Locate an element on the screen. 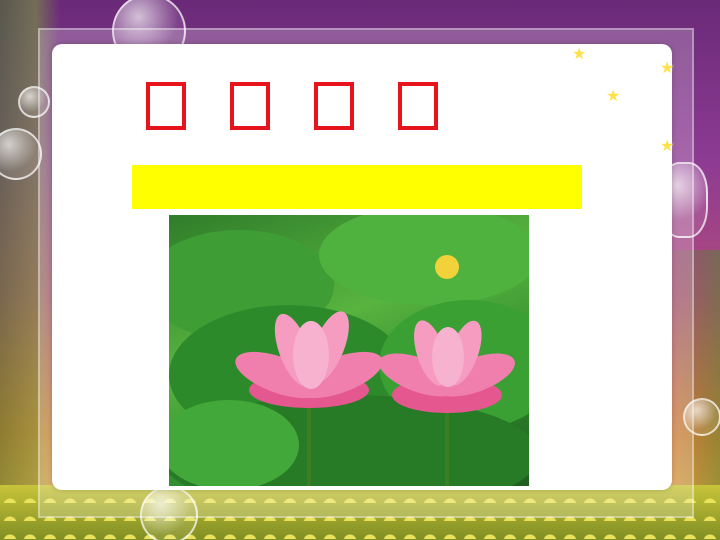 This screenshot has height=540, width=720. slide-title is located at coordinates (301, 109).